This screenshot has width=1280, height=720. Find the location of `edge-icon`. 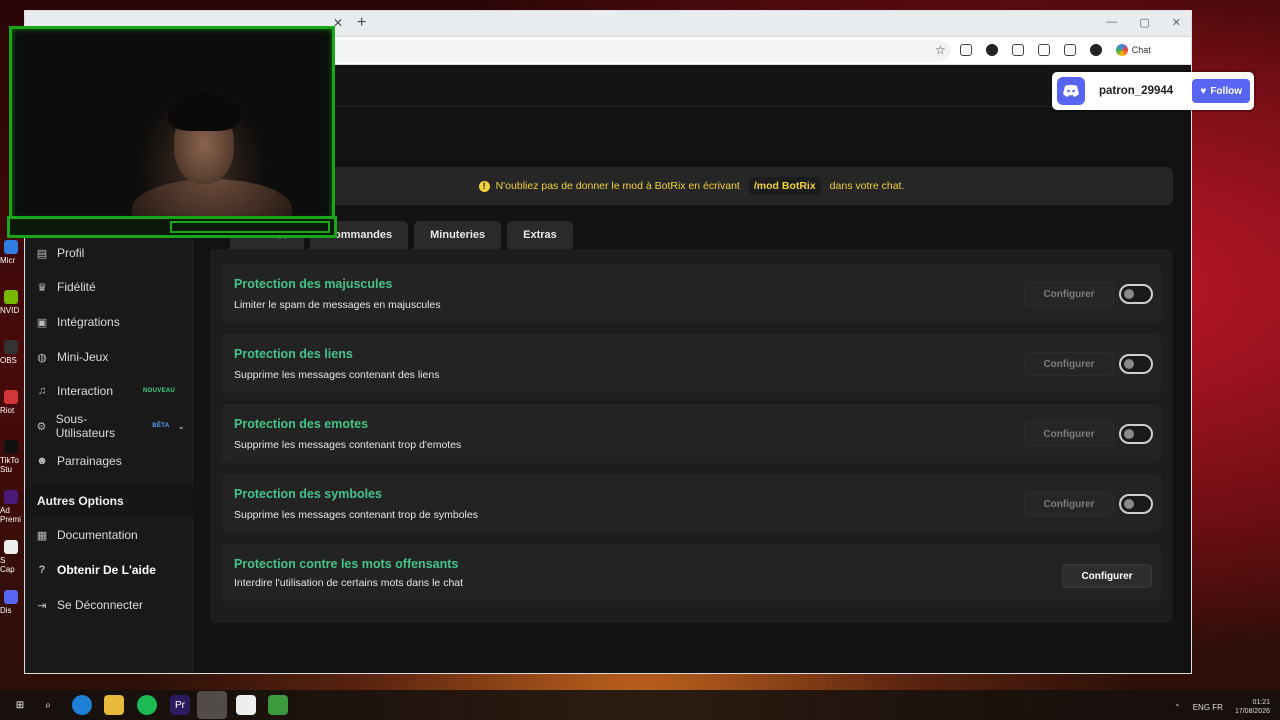

edge-icon is located at coordinates (82, 705).